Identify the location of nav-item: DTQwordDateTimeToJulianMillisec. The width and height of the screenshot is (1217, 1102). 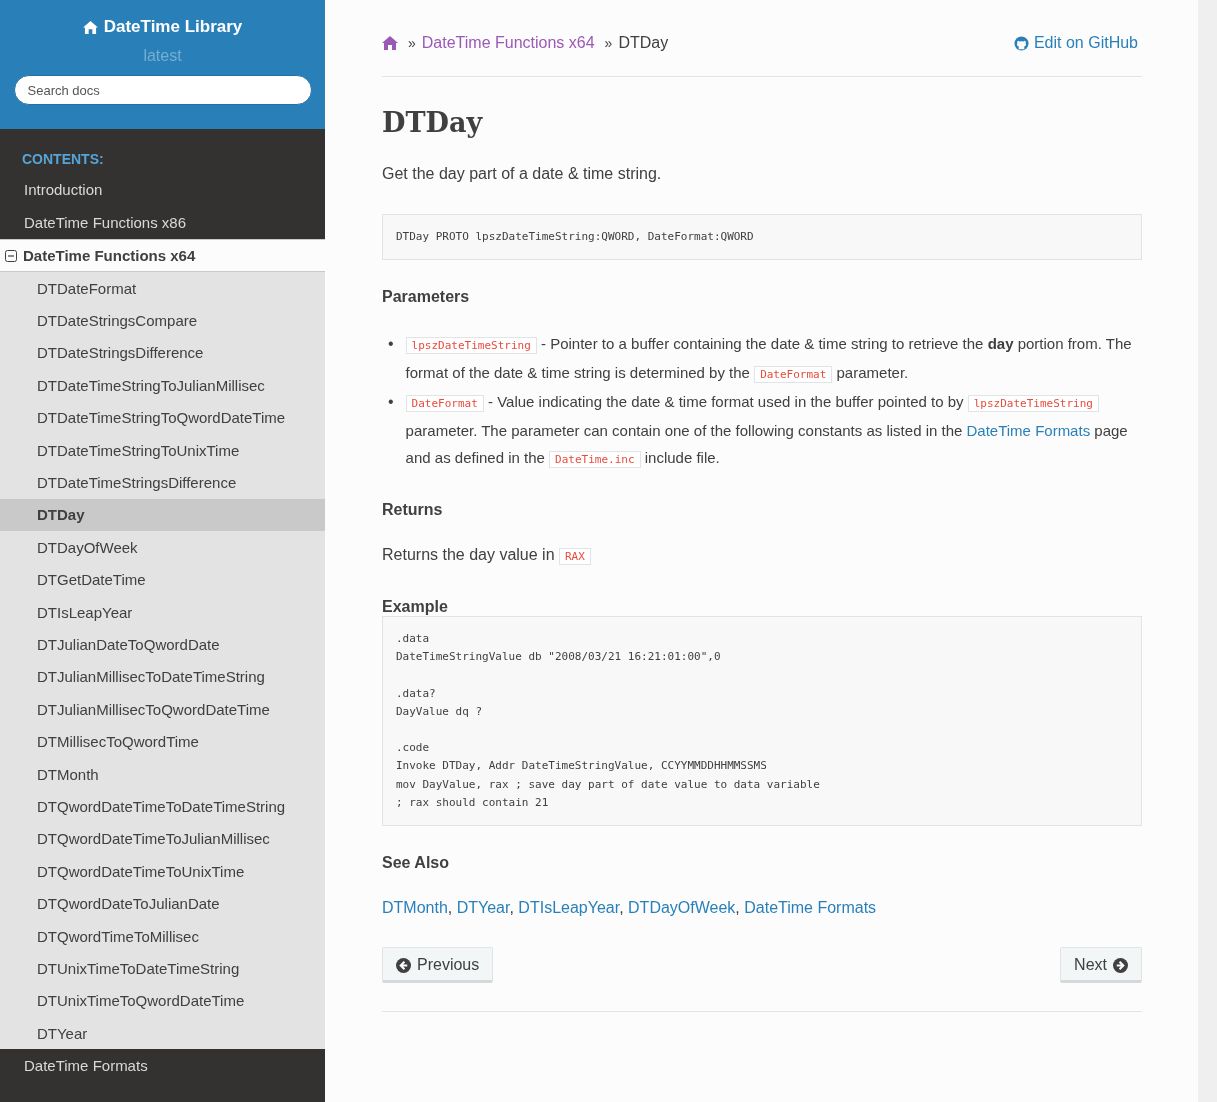
(162, 839).